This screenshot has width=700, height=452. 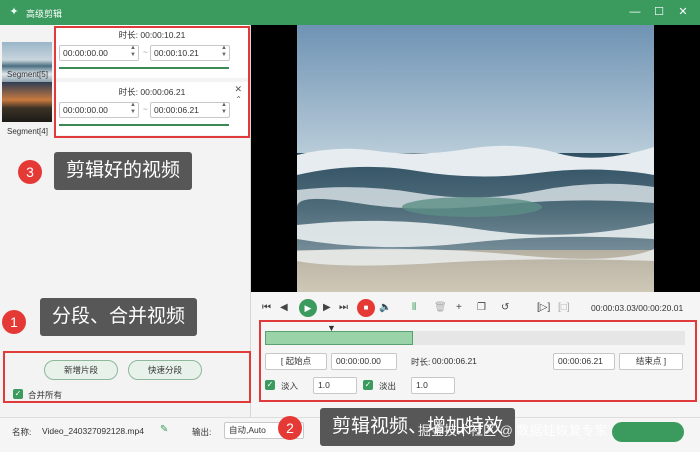 I want to click on stop-button: ■, so click(x=366, y=308).